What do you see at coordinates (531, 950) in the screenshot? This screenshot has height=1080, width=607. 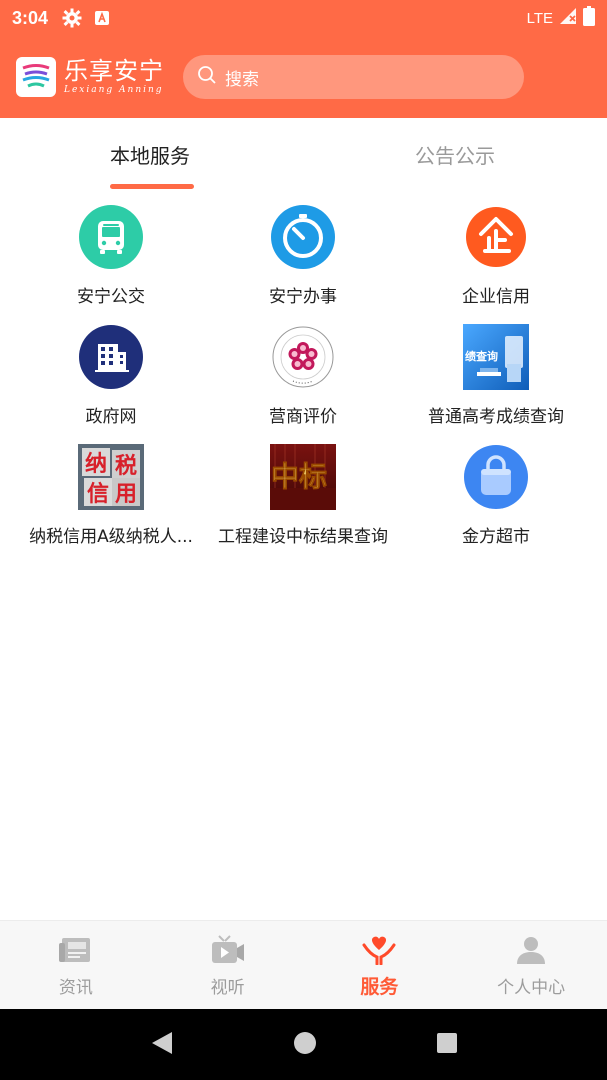 I see `person-icon` at bounding box center [531, 950].